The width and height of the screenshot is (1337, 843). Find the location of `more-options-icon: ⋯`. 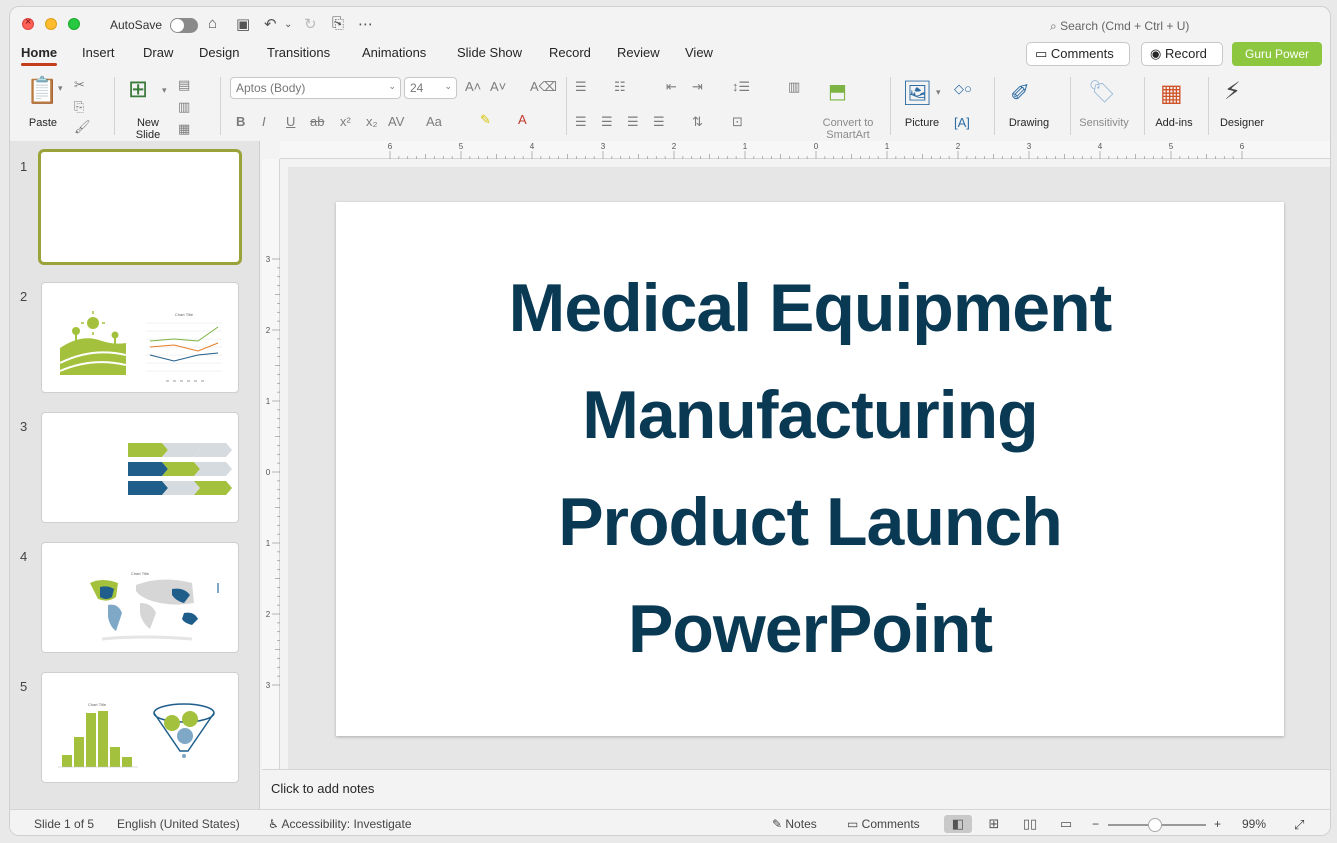

more-options-icon: ⋯ is located at coordinates (365, 24).